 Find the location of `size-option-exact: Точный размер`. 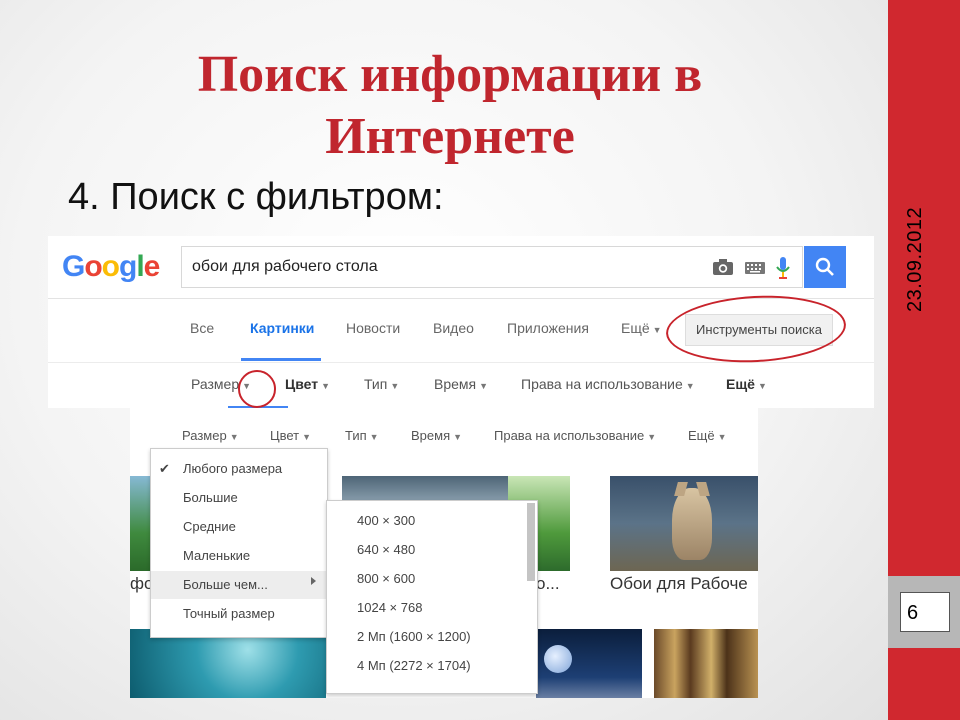

size-option-exact: Точный размер is located at coordinates (229, 613).